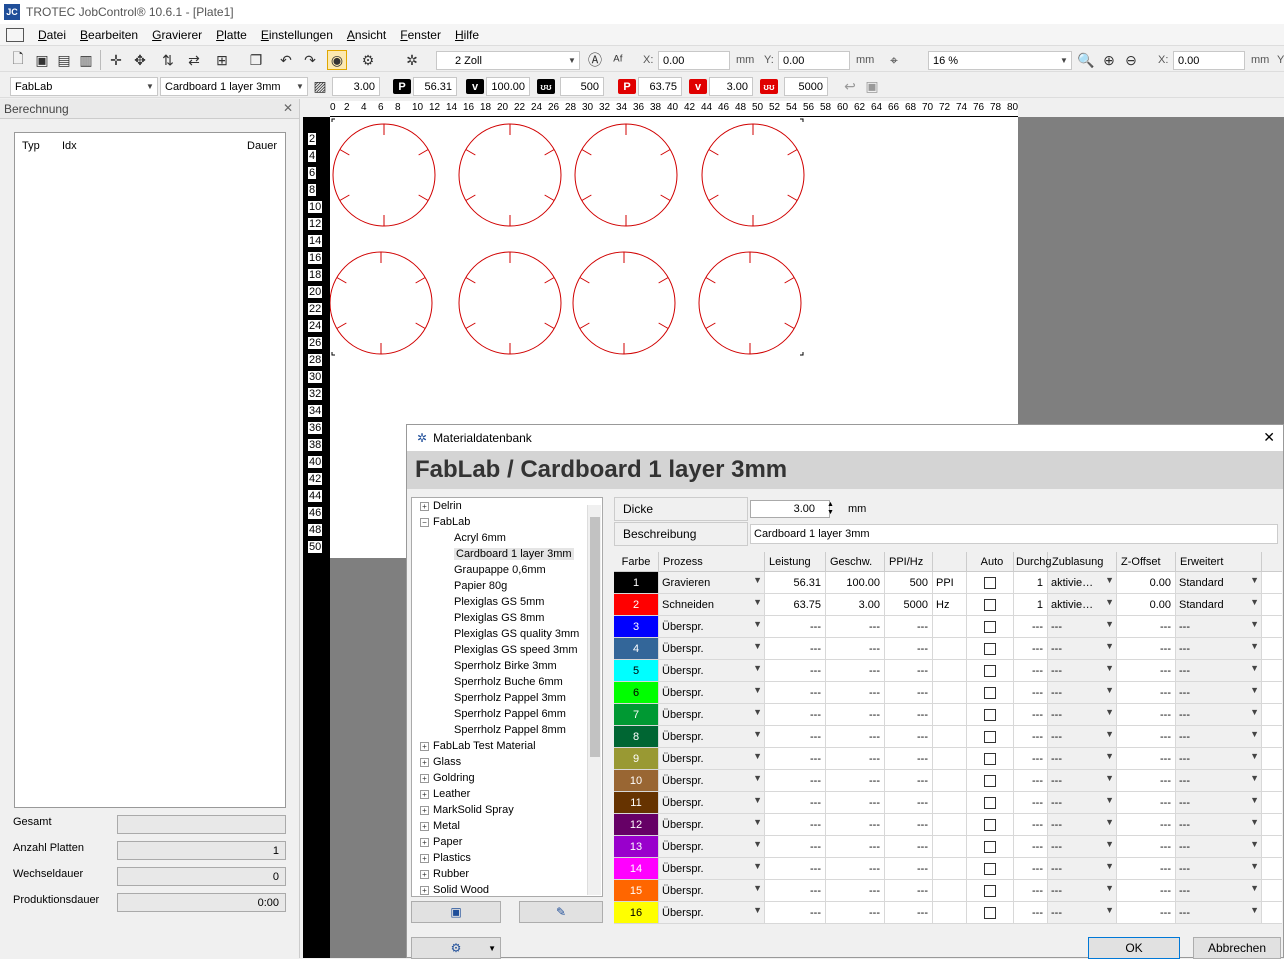 The width and height of the screenshot is (1284, 959). What do you see at coordinates (894, 60) in the screenshot?
I see `position-icon: ⌖` at bounding box center [894, 60].